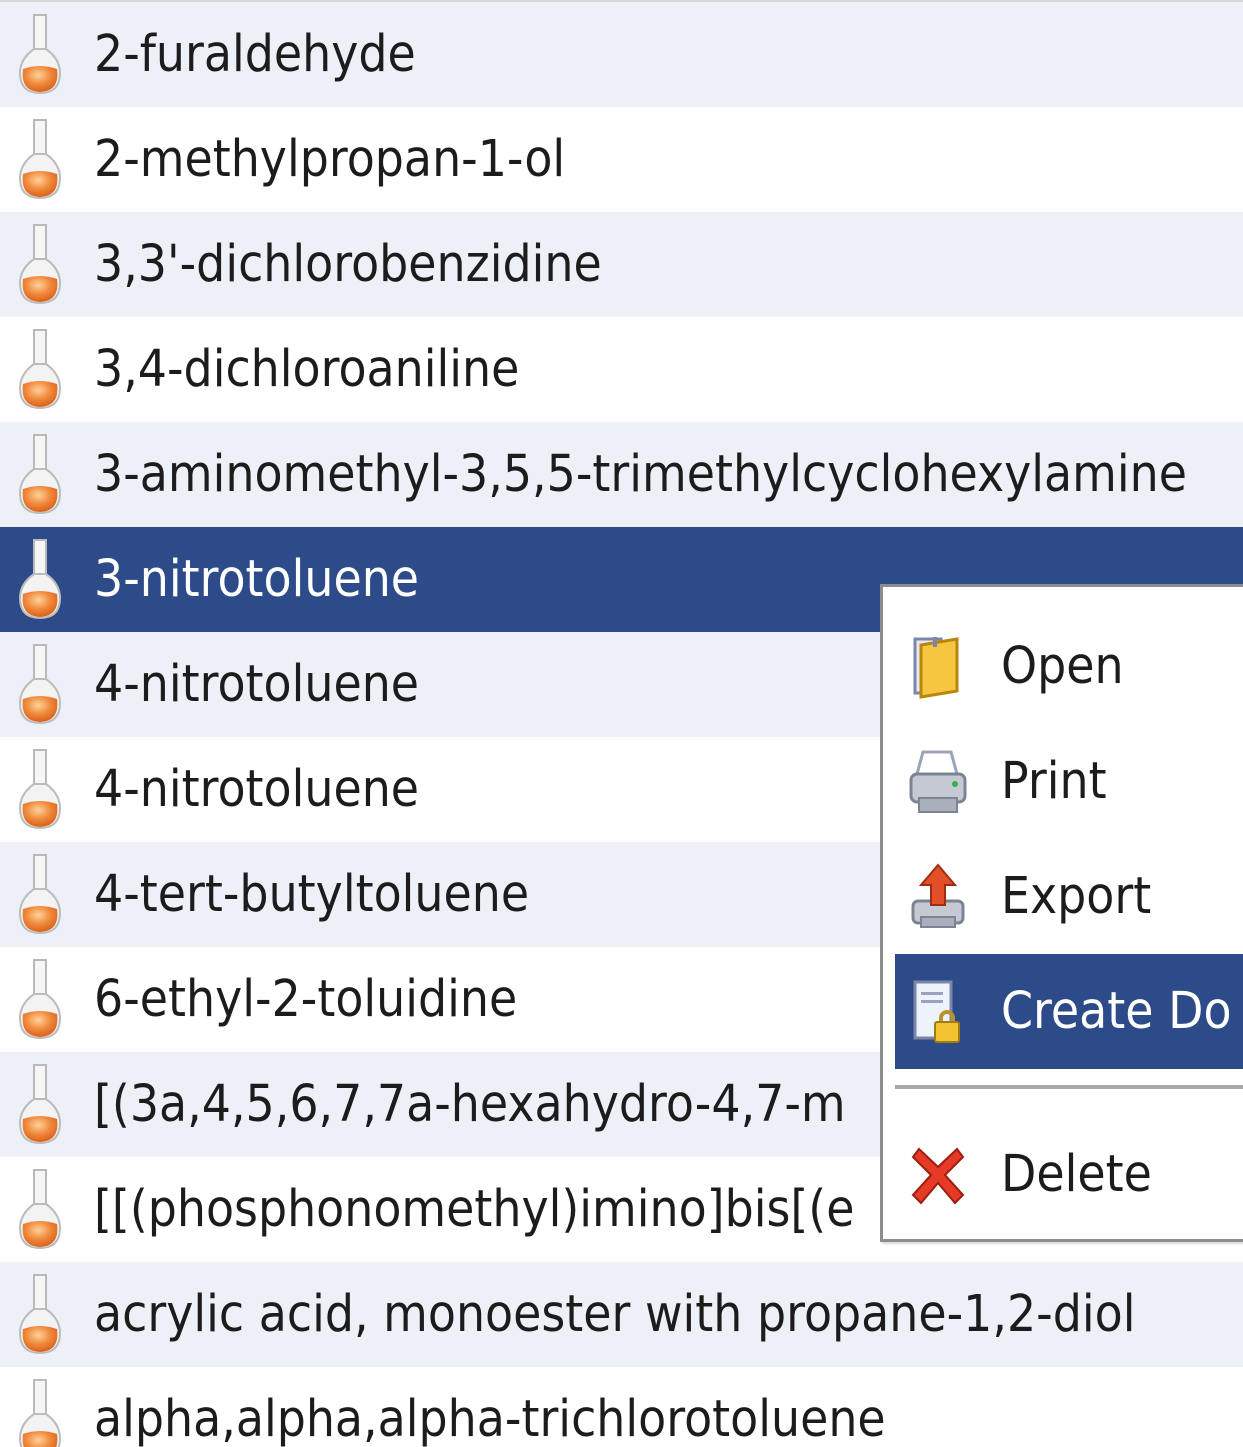  I want to click on menu-separator, so click(1069, 1087).